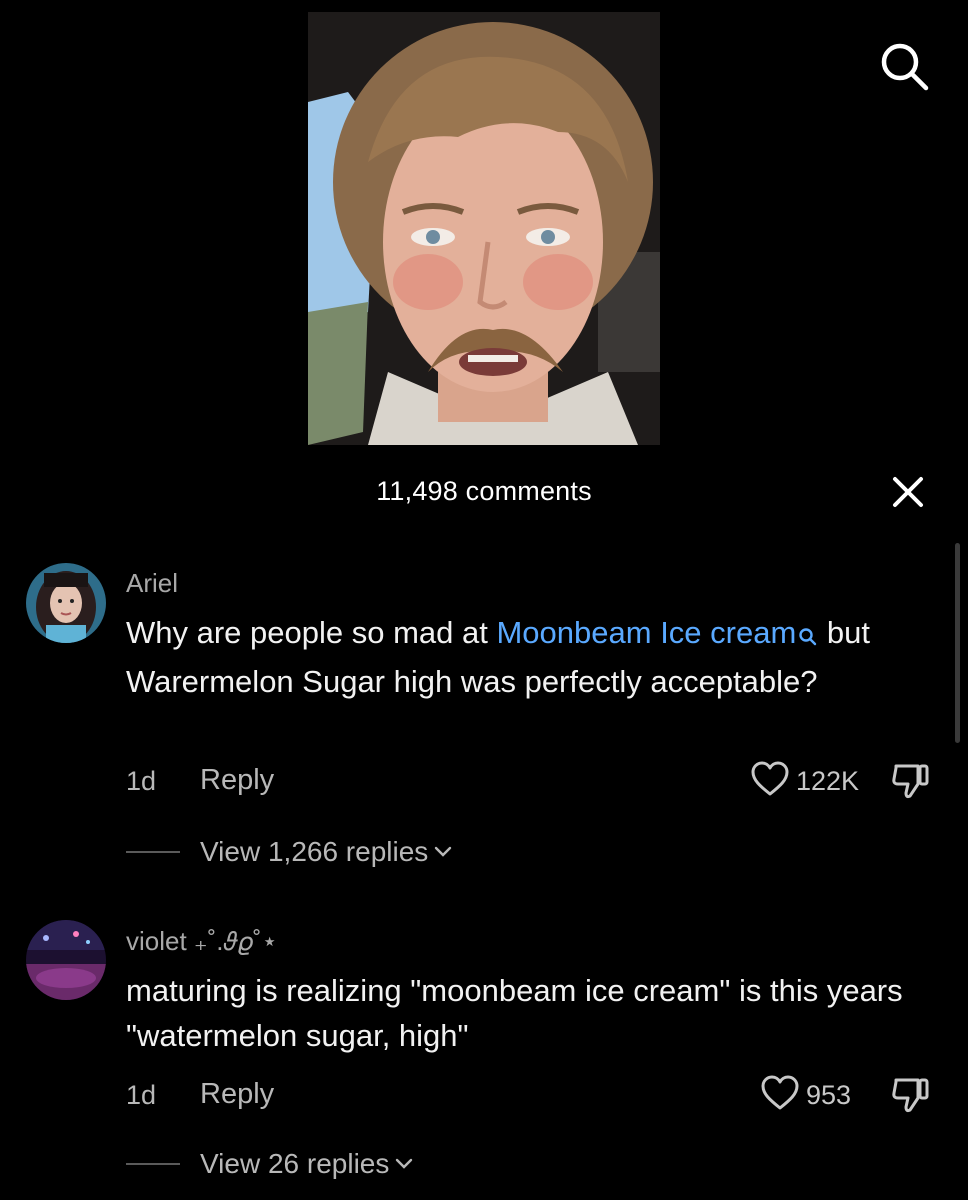  I want to click on search-button, so click(904, 66).